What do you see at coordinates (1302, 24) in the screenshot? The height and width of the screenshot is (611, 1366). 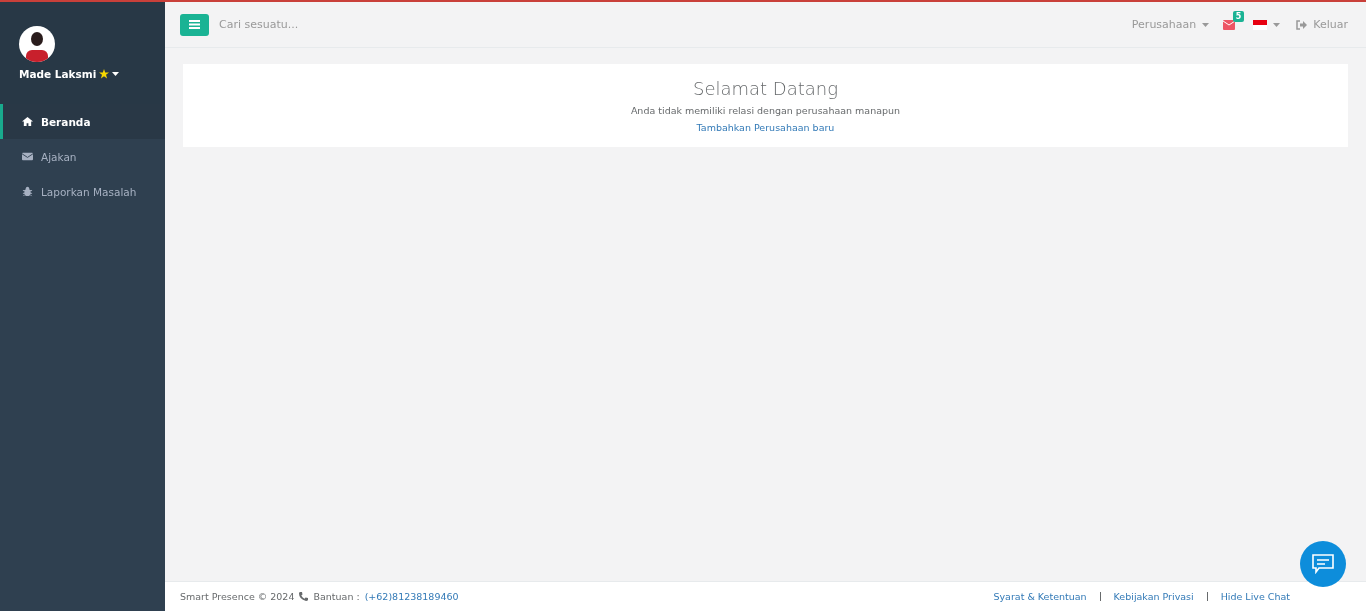 I see `logout-icon` at bounding box center [1302, 24].